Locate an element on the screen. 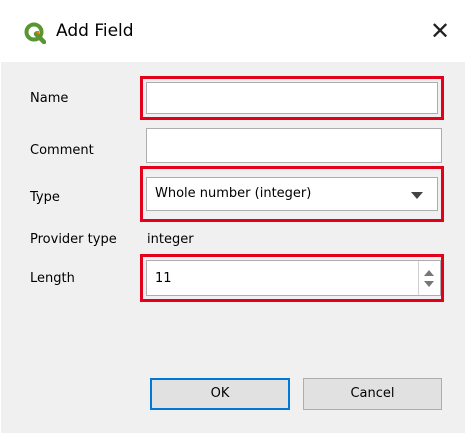 The width and height of the screenshot is (466, 434). comment-label: Comment is located at coordinates (62, 150).